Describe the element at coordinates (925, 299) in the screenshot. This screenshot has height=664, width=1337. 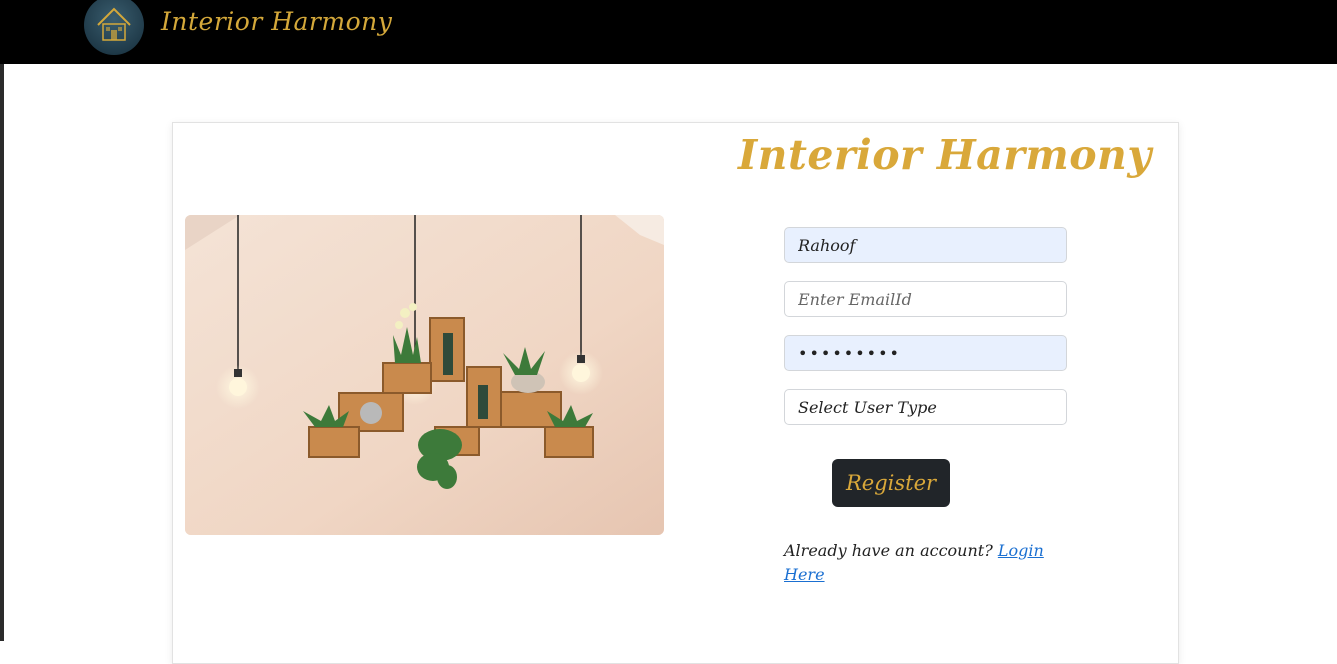
I see `email-field` at that location.